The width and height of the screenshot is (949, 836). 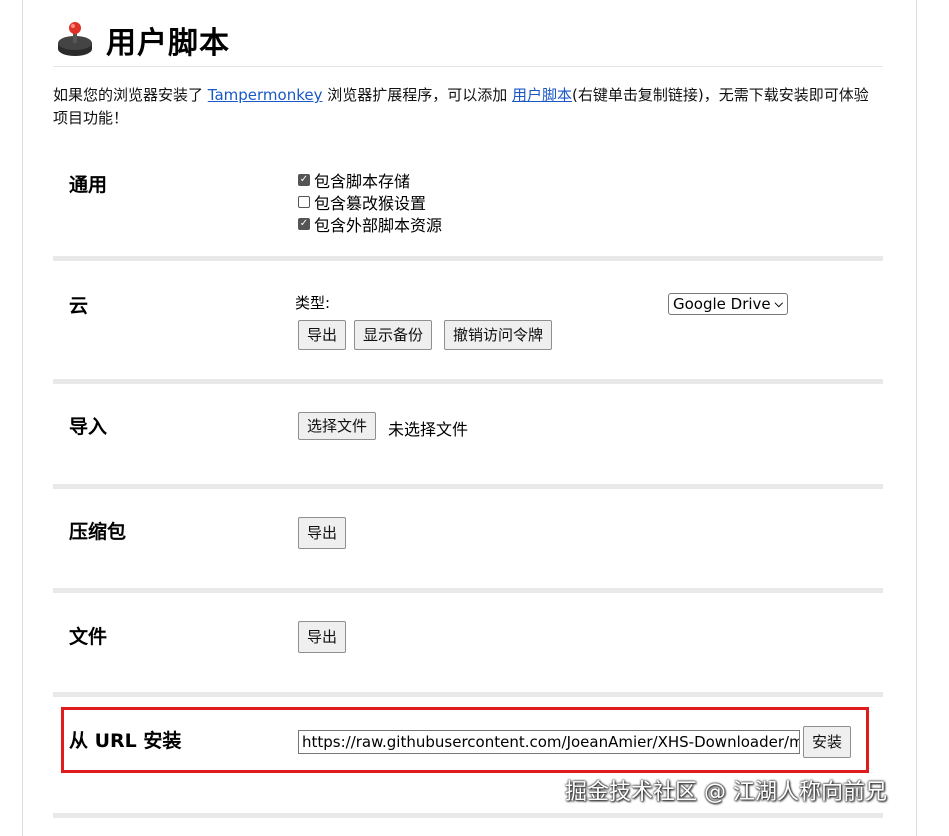 What do you see at coordinates (88, 637) in the screenshot?
I see `file-label: 文件` at bounding box center [88, 637].